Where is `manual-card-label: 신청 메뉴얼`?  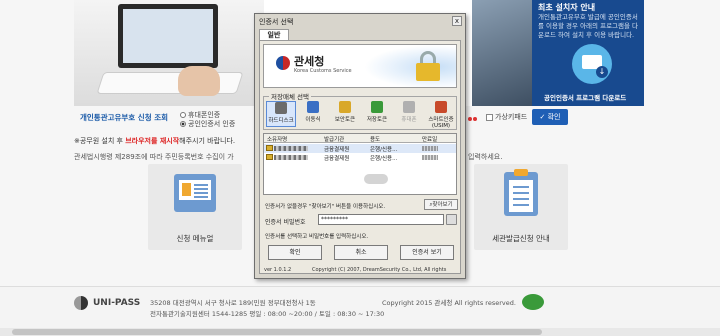 manual-card-label: 신청 메뉴얼 is located at coordinates (195, 238).